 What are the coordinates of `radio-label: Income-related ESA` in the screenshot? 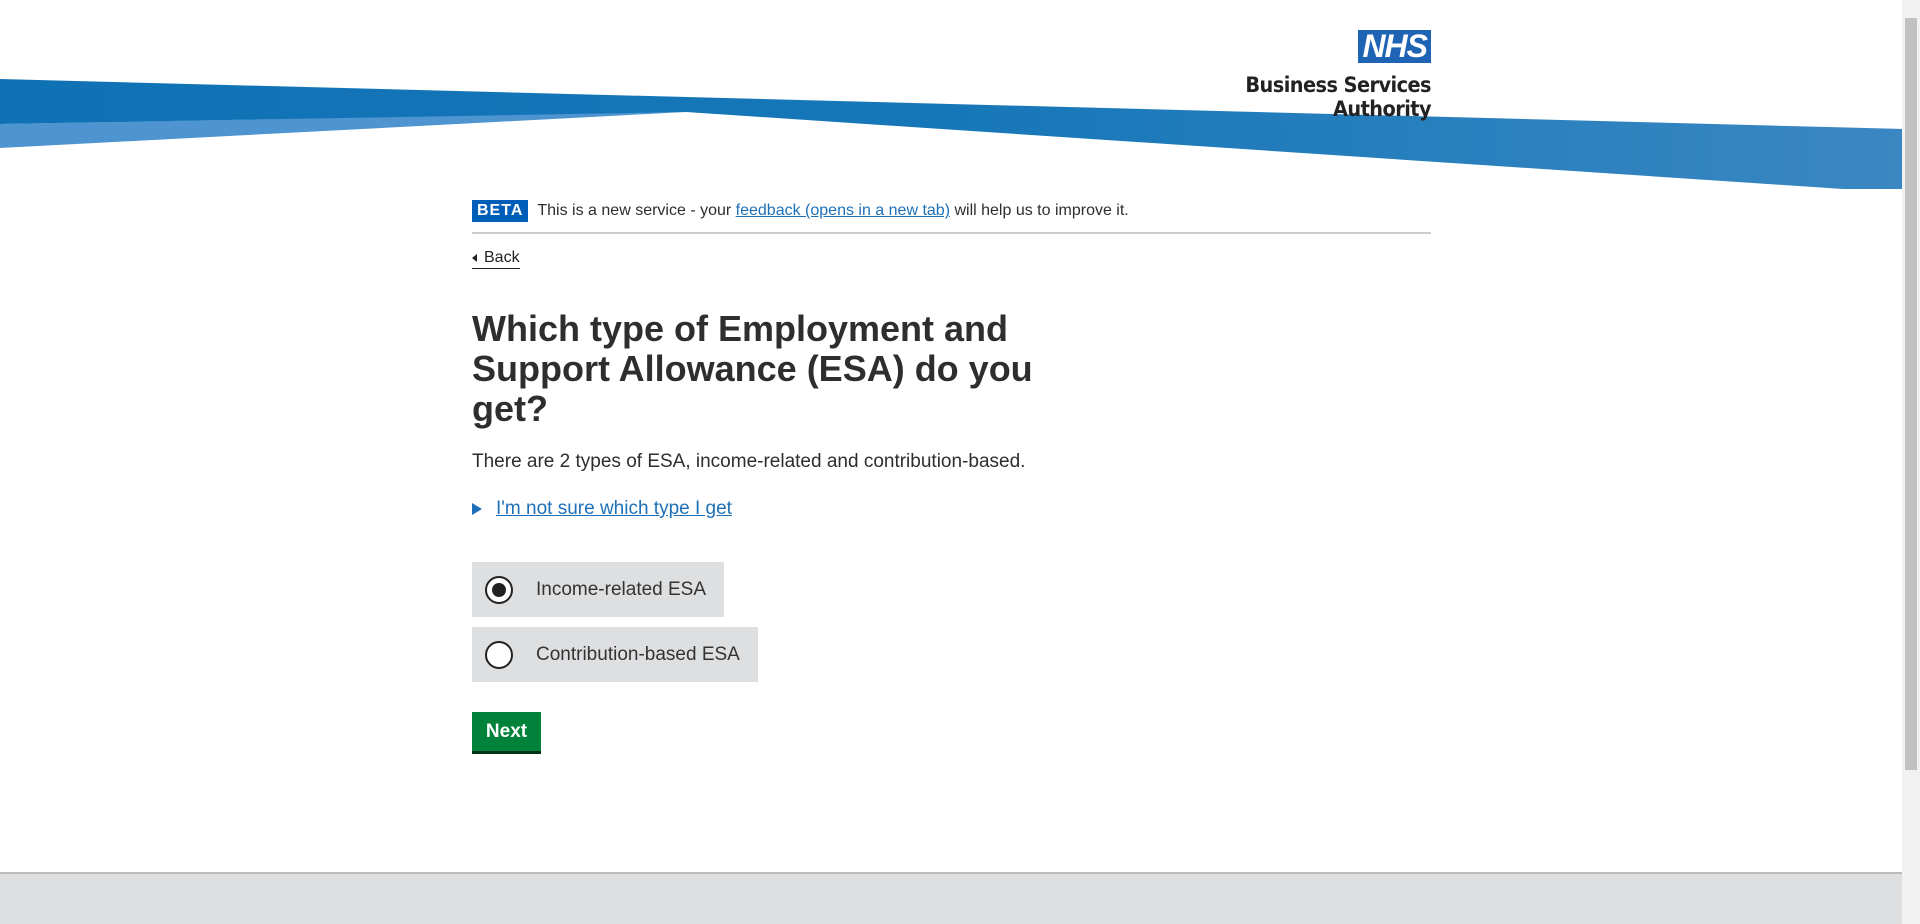 It's located at (621, 589).